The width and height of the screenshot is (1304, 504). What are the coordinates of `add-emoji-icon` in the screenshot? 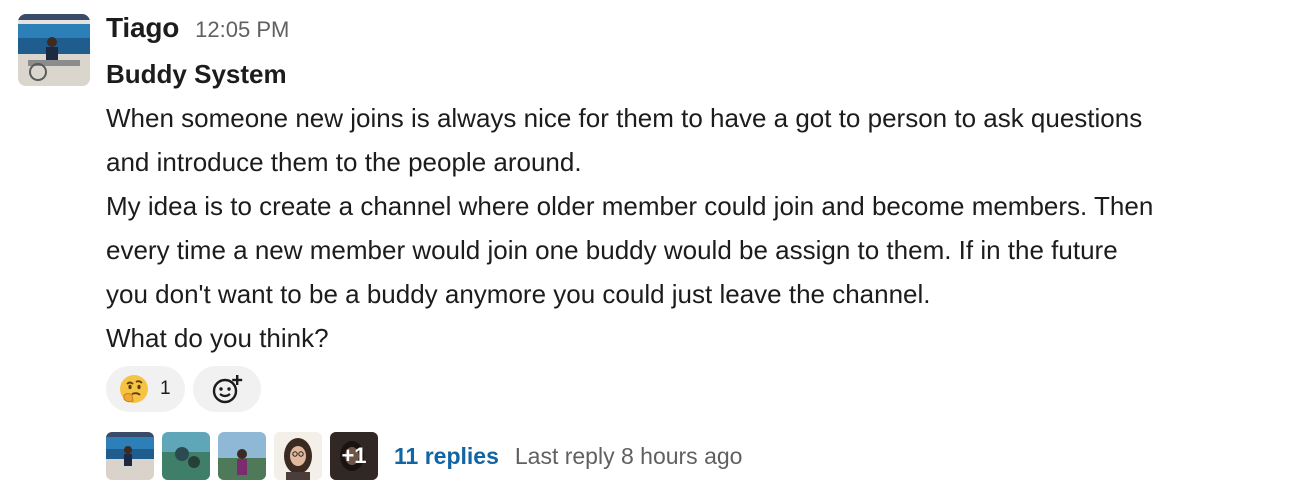 It's located at (227, 389).